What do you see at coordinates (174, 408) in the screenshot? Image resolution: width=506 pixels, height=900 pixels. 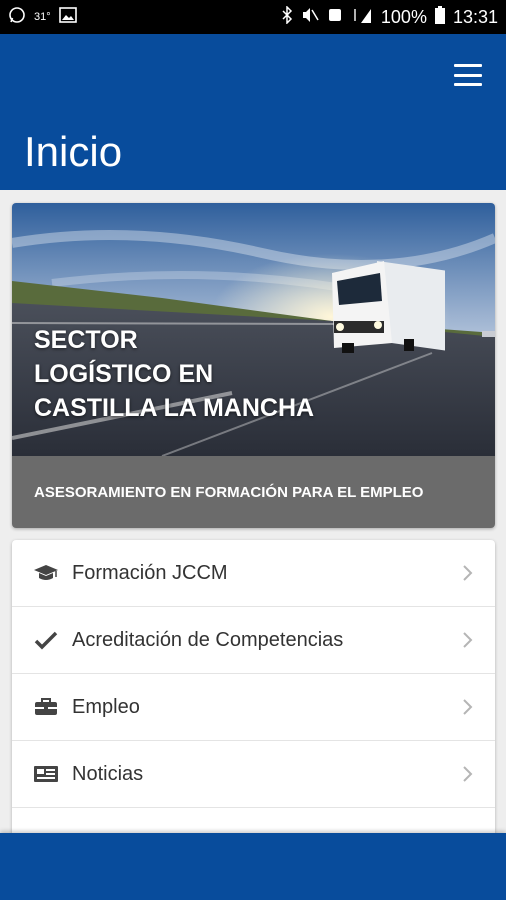 I see `banner-heading-line: CASTILLA LA MANCHA` at bounding box center [174, 408].